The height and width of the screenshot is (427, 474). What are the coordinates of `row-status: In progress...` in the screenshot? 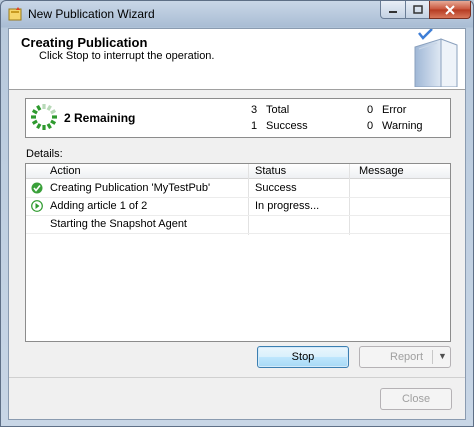 It's located at (287, 206).